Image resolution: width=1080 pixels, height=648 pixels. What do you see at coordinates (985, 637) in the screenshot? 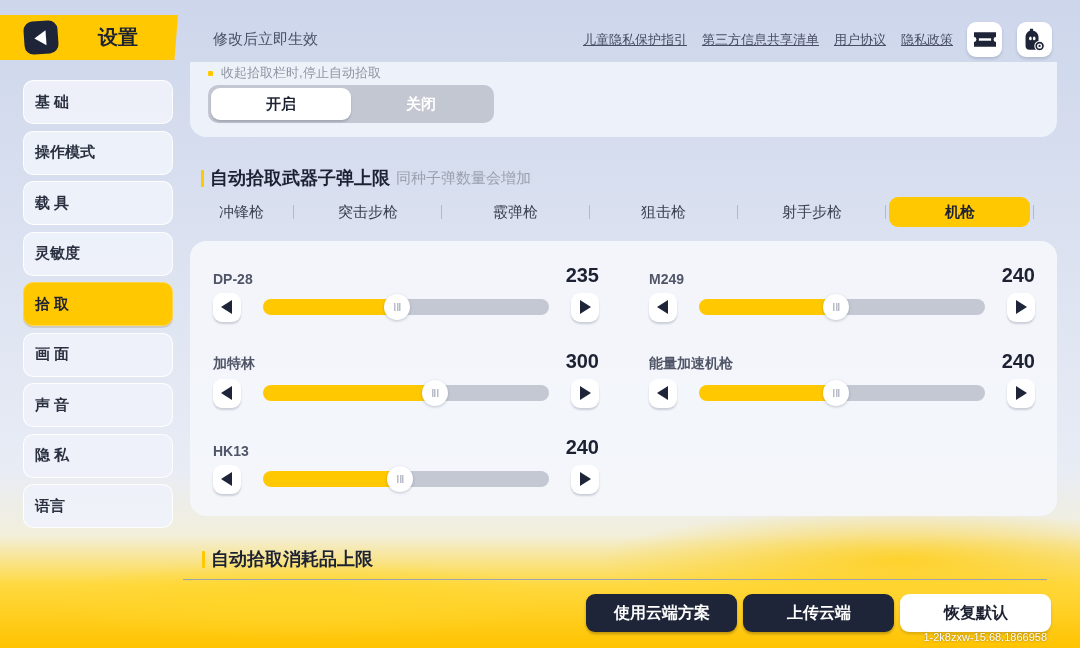
I see `build-version: 1-2k8zxw-15.68.1866958` at bounding box center [985, 637].